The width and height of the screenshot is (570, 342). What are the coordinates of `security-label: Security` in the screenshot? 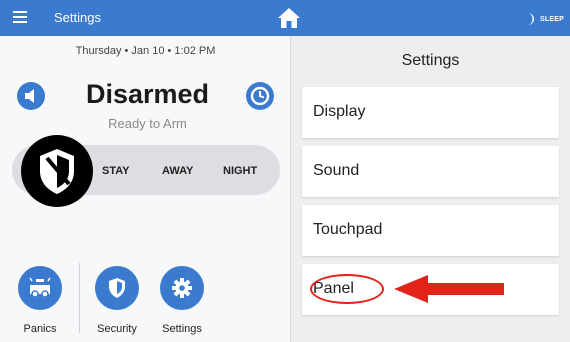 It's located at (117, 329).